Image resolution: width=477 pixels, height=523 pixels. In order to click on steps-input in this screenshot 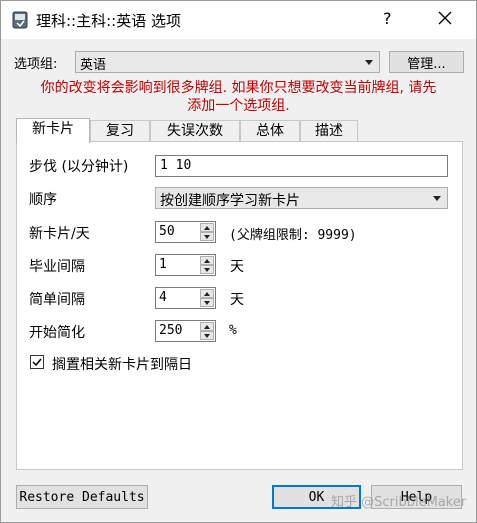, I will do `click(301, 166)`.